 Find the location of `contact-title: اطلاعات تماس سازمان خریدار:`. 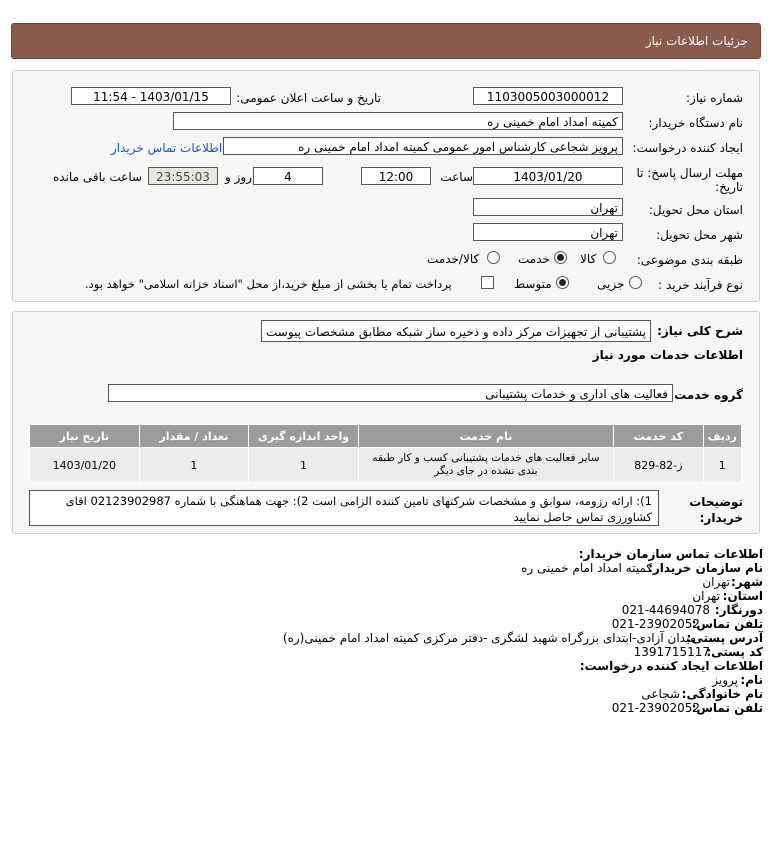

contact-title: اطلاعات تماس سازمان خریدار: is located at coordinates (670, 554).